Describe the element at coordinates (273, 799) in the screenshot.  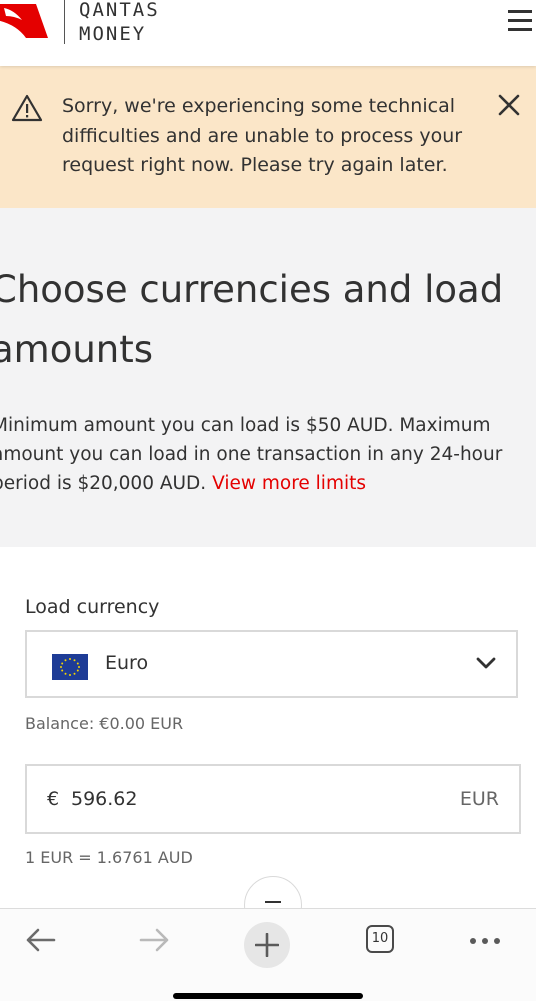
I see `amount-input: € 596.62 EUR` at that location.